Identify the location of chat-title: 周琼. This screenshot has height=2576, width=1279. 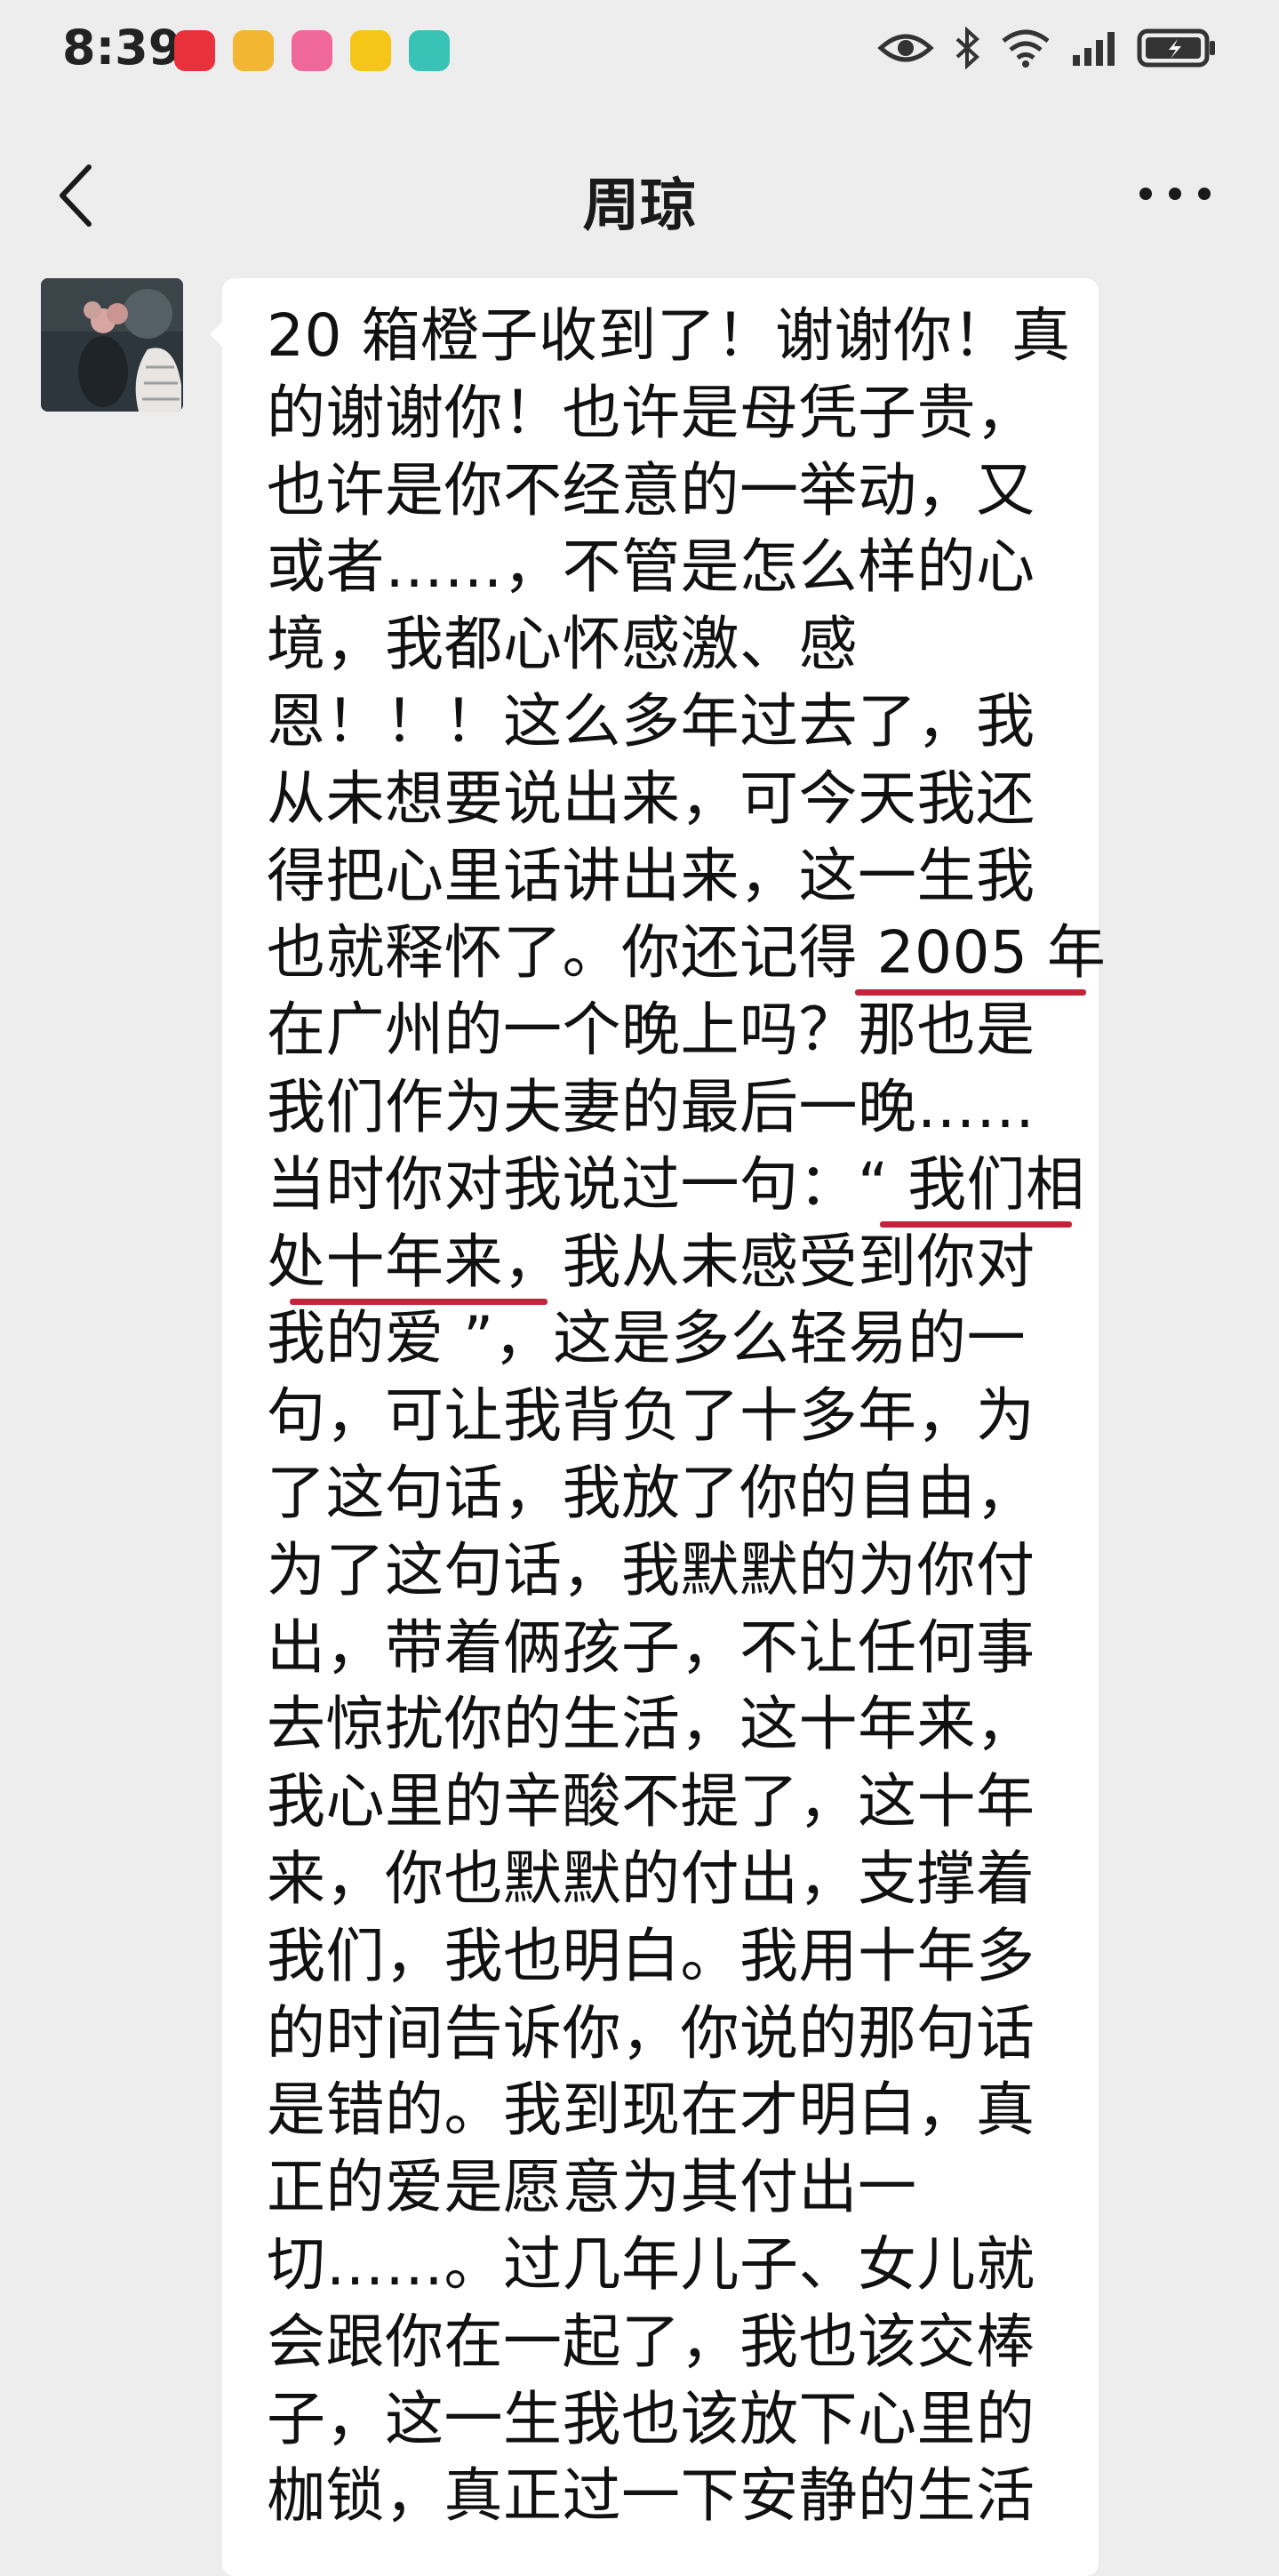
(639, 206).